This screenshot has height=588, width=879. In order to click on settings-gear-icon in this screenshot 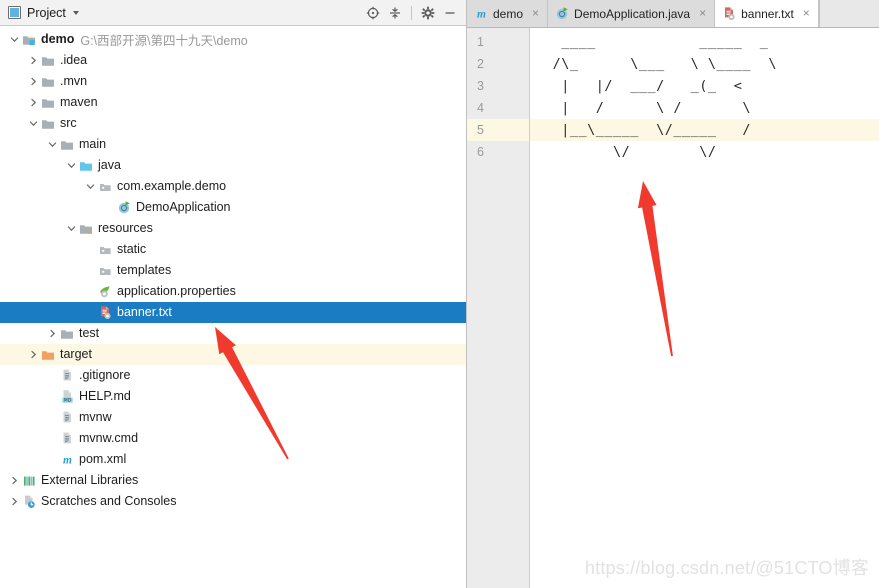, I will do `click(428, 13)`.